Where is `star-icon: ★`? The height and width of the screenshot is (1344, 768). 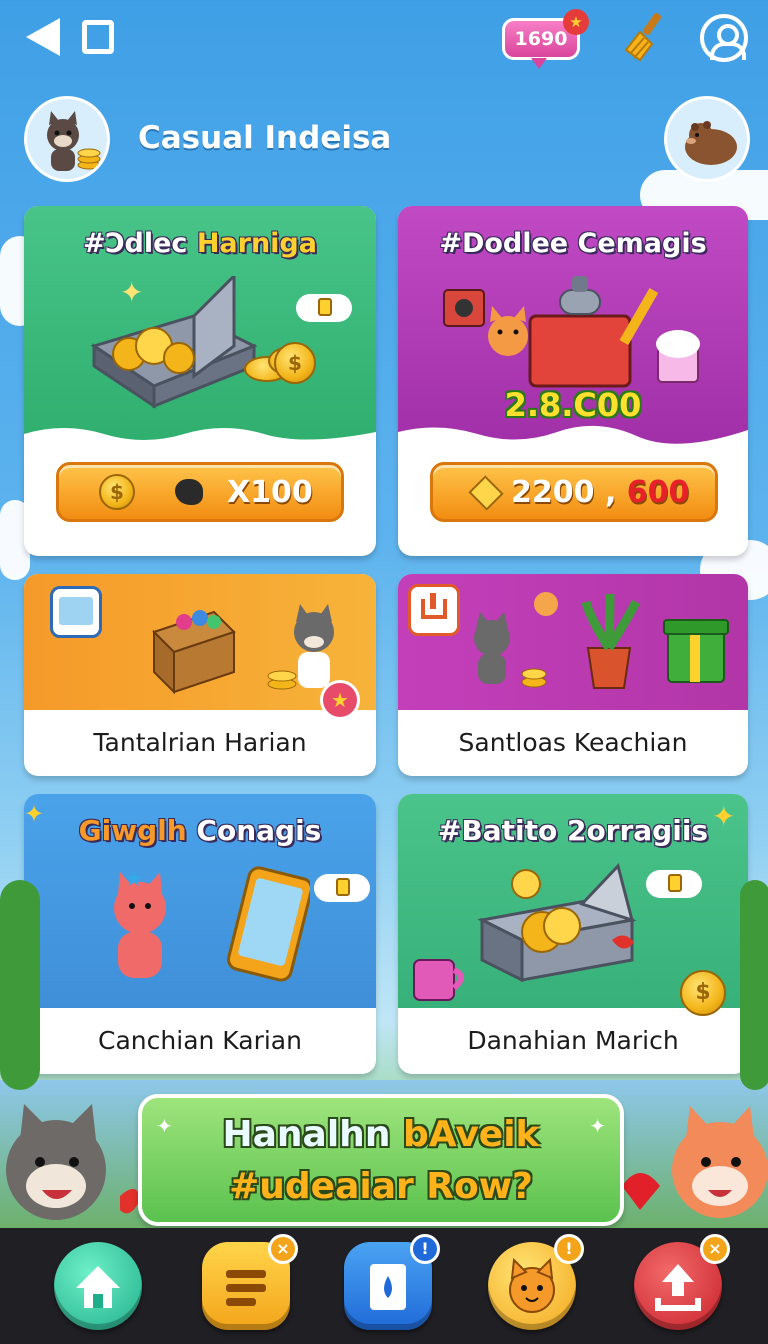
star-icon: ★ is located at coordinates (576, 22).